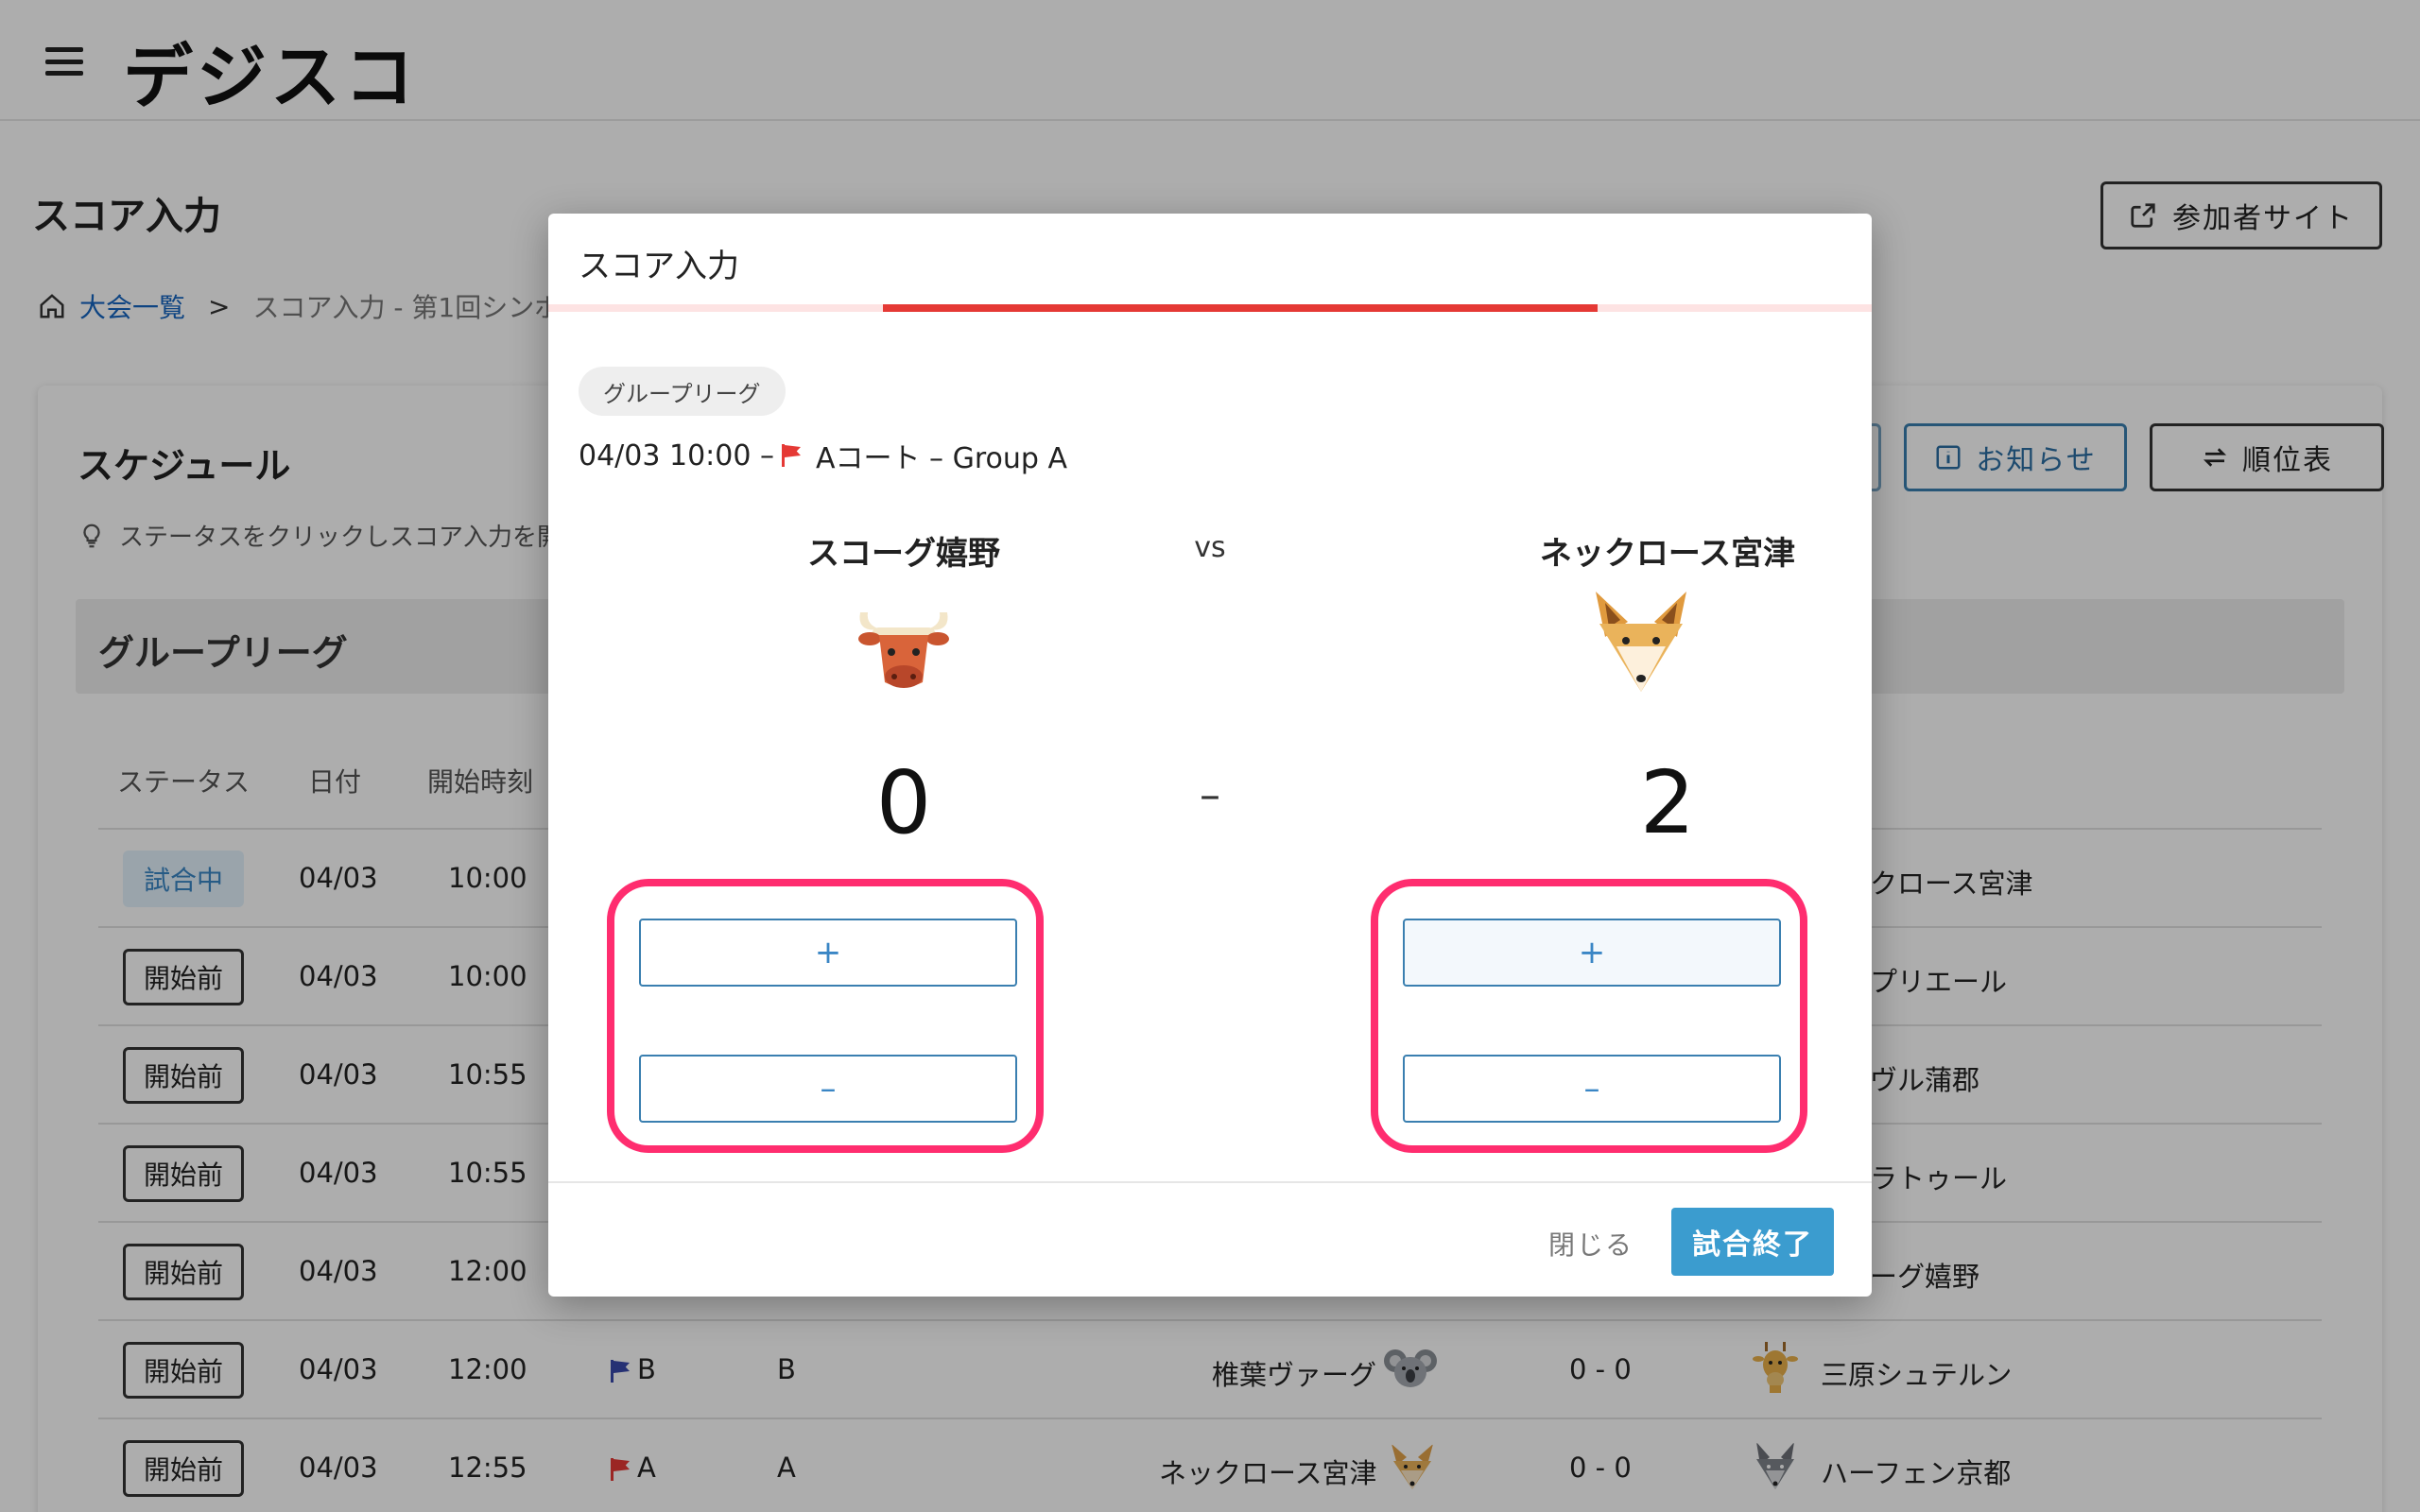  Describe the element at coordinates (682, 391) in the screenshot. I see `stage-chip: グループリーグ` at that location.